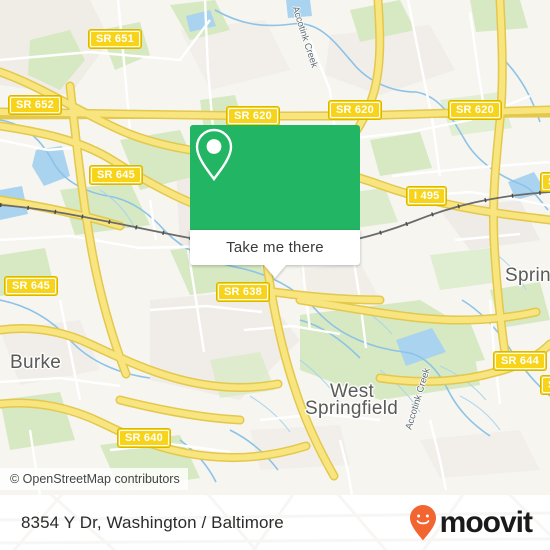  Describe the element at coordinates (94, 479) in the screenshot. I see `osm-attribution: © OpenStreetMap contributors` at that location.